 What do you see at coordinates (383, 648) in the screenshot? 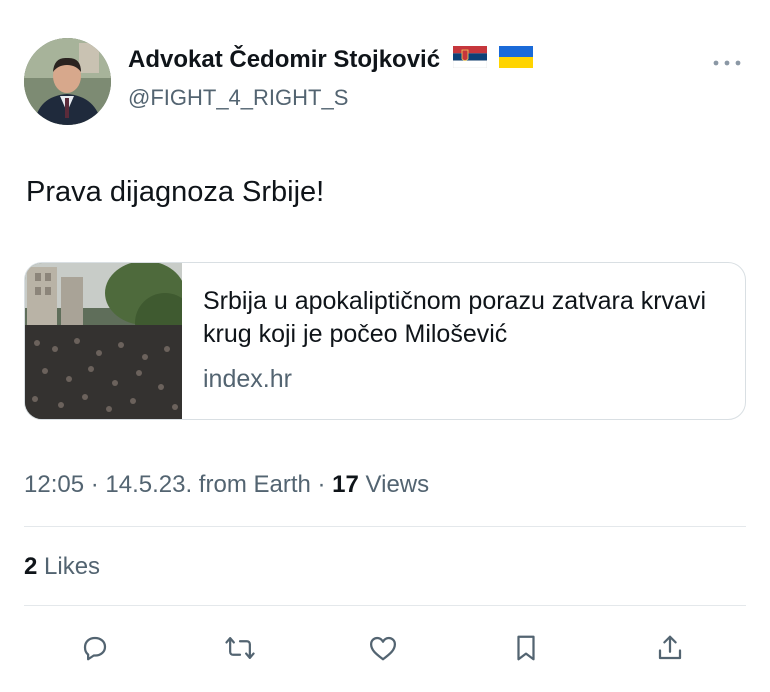
I see `like-icon` at bounding box center [383, 648].